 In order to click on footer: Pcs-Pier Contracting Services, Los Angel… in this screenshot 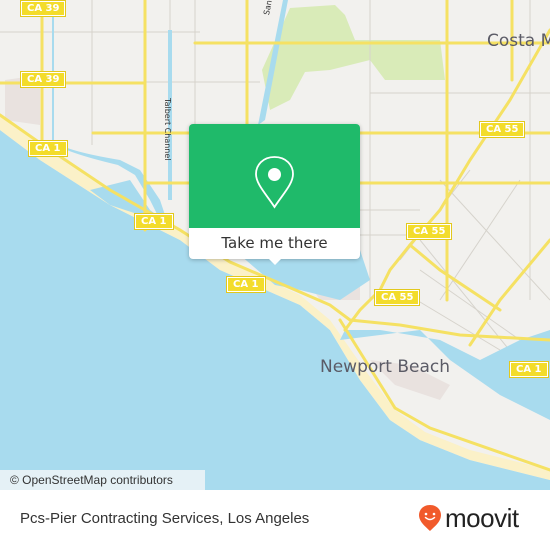, I will do `click(275, 520)`.